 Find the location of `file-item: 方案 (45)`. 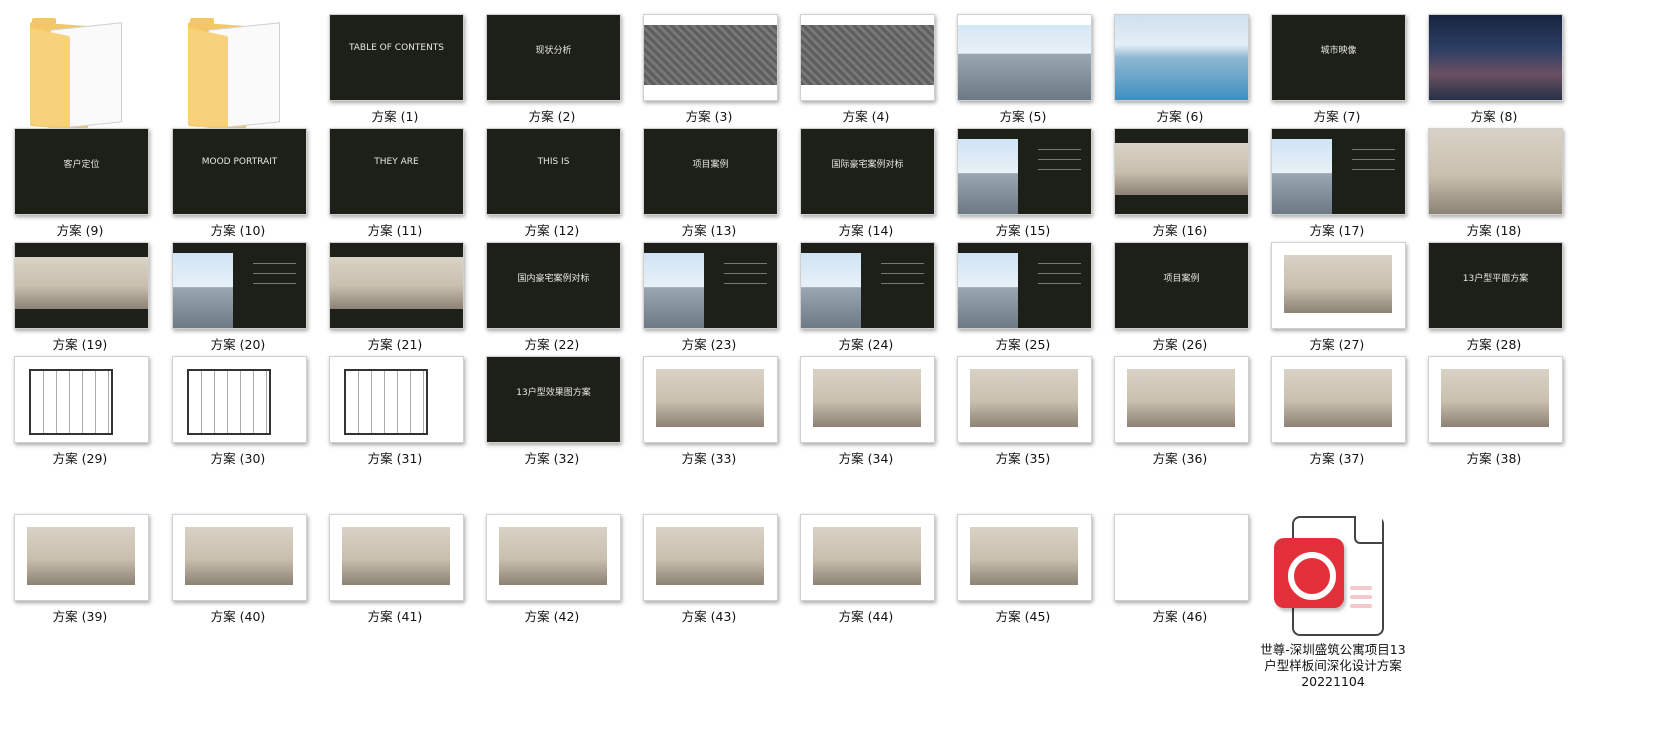

file-item: 方案 (45) is located at coordinates (1023, 562).